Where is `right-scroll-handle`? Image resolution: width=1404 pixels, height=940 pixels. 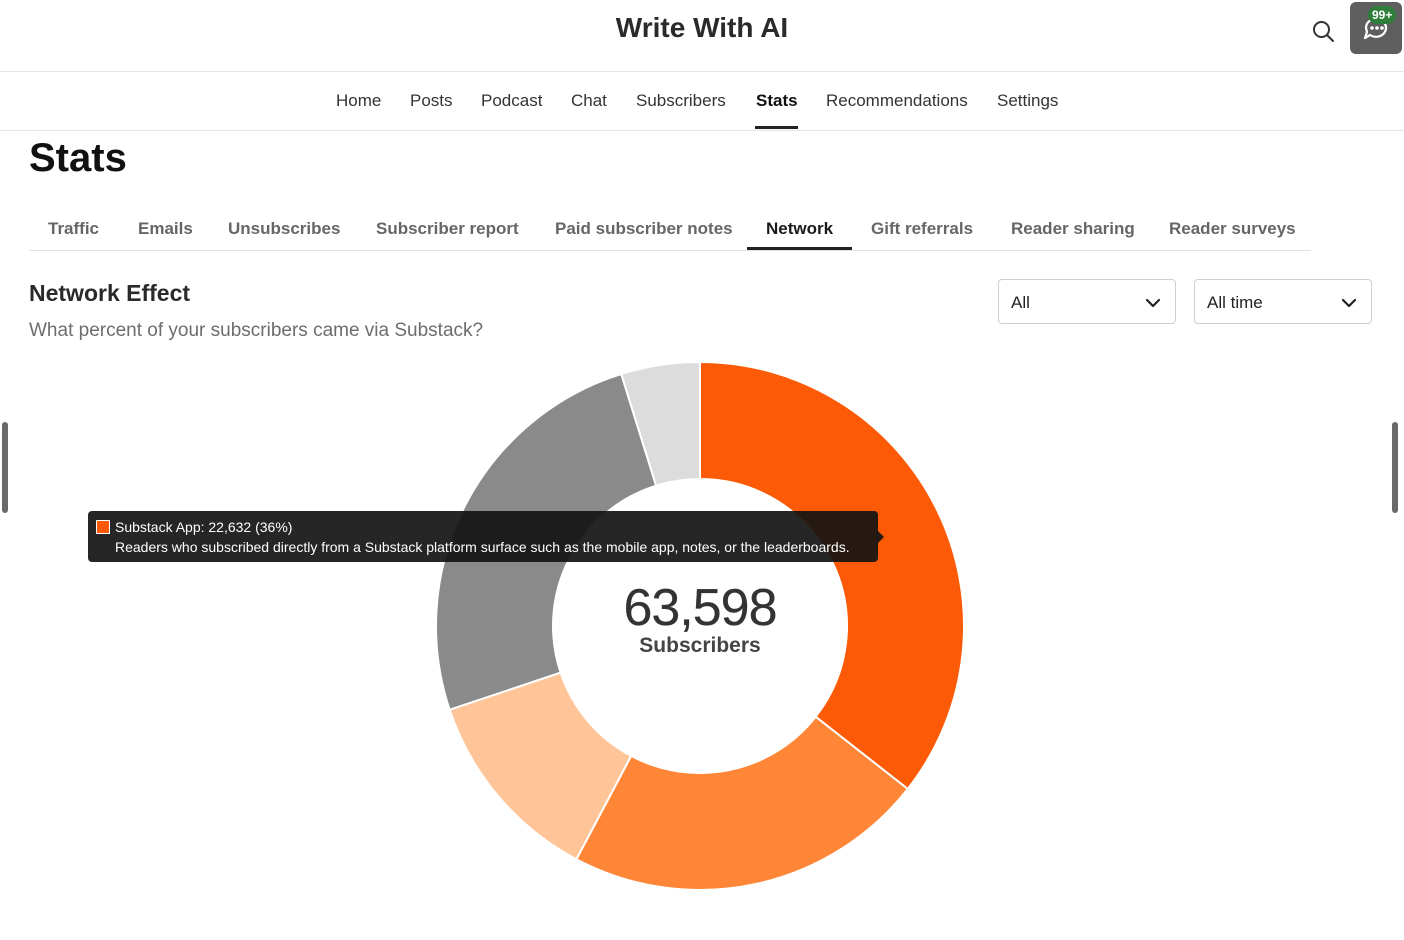
right-scroll-handle is located at coordinates (1395, 467).